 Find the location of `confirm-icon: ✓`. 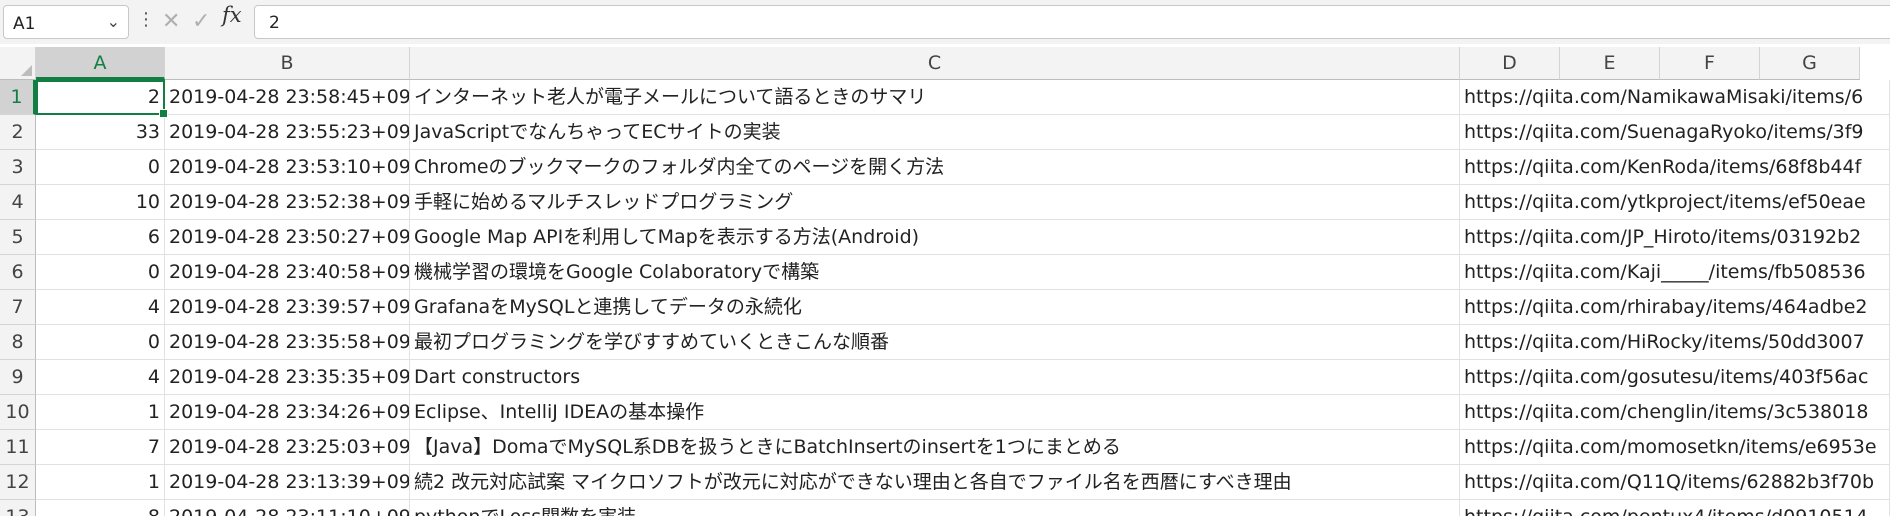

confirm-icon: ✓ is located at coordinates (201, 22).